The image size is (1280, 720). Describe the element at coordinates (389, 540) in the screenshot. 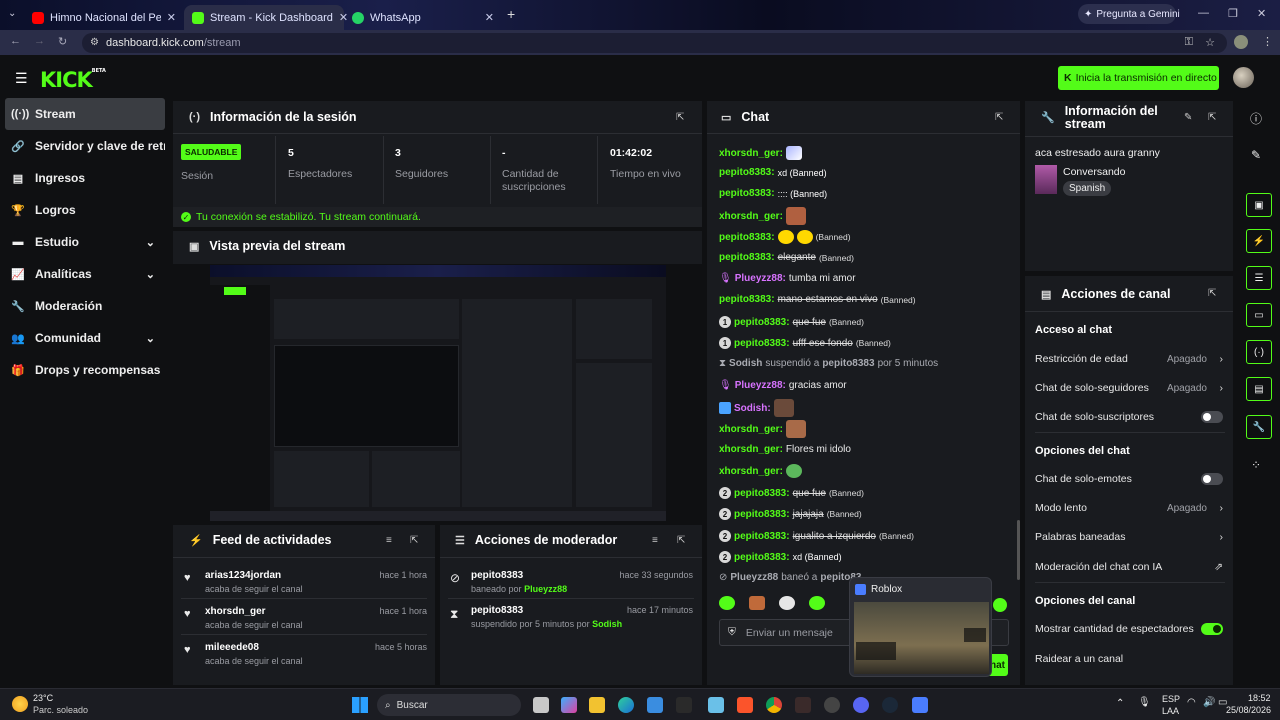

I see `filter-icon: ≡` at that location.